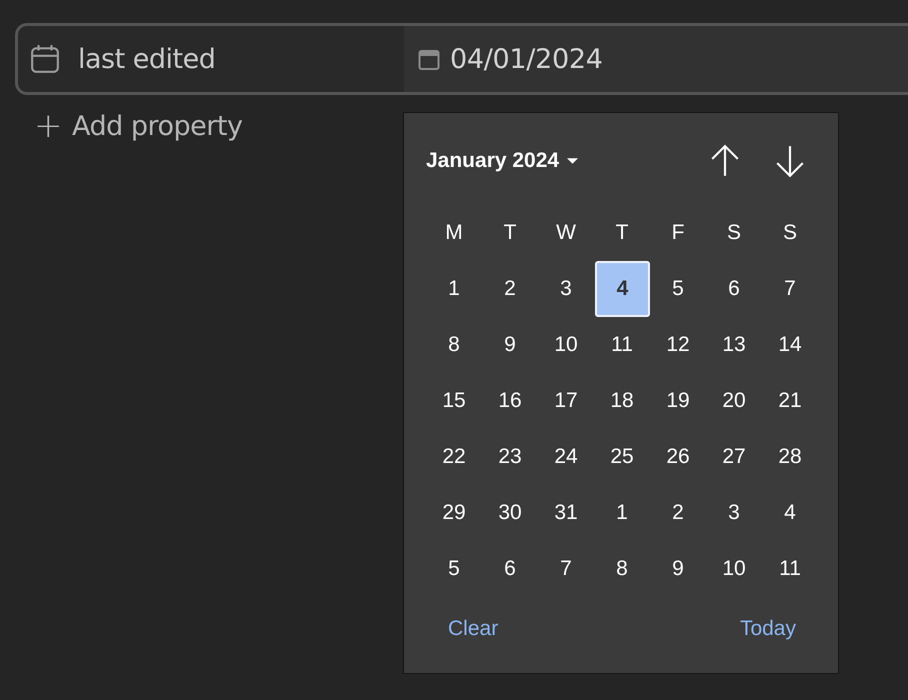 This screenshot has width=908, height=700. I want to click on calendar-day: 30, so click(510, 513).